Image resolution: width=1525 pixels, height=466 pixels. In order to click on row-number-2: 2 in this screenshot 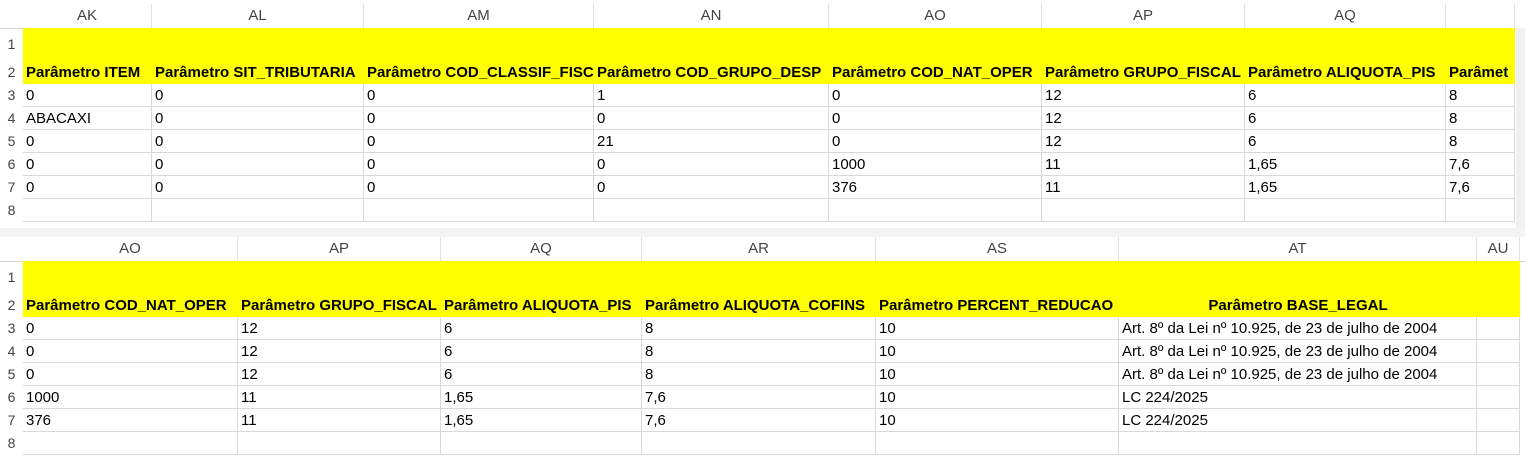, I will do `click(11, 305)`.